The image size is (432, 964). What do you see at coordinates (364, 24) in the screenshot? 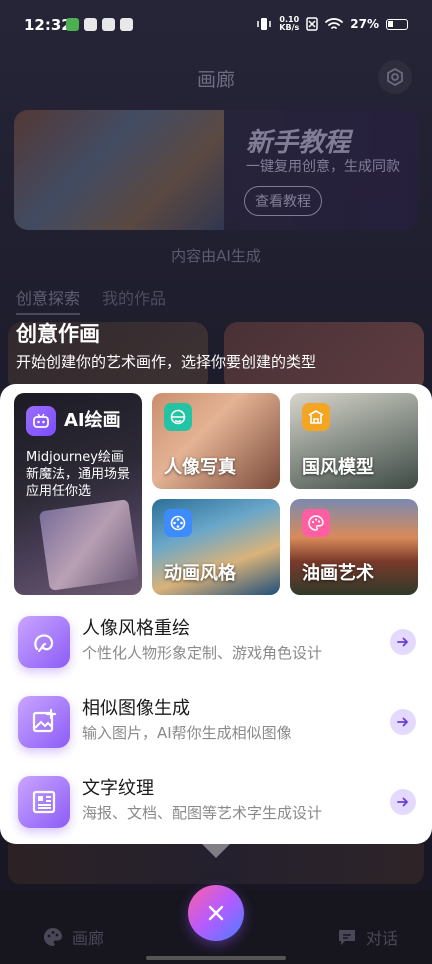
I see `battery-percent: 27%` at bounding box center [364, 24].